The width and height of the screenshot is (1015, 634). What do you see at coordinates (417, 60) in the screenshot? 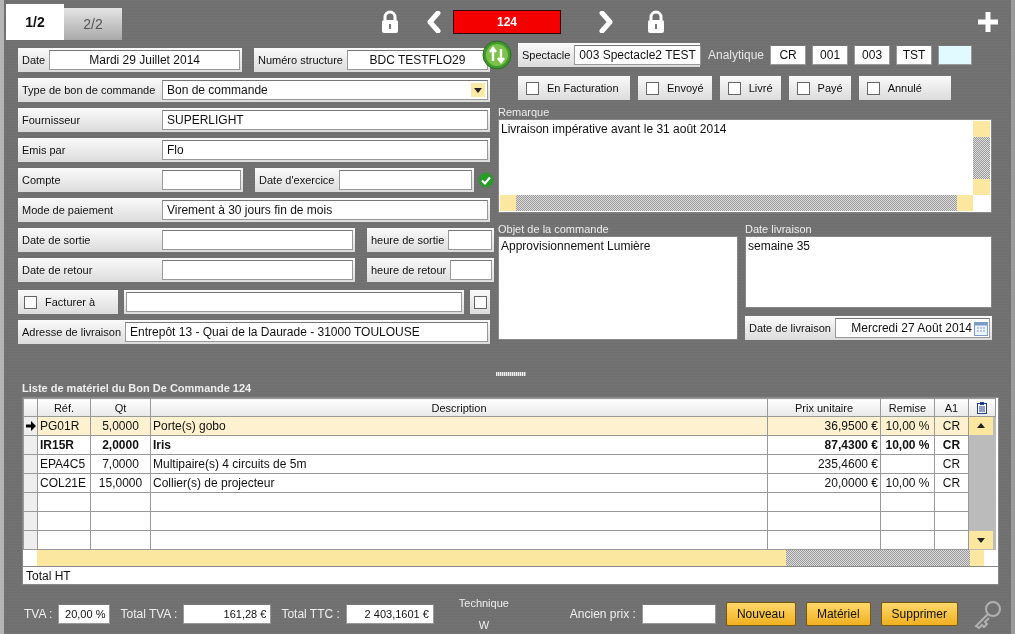
I see `text-field: BDC TESTFLO29` at bounding box center [417, 60].